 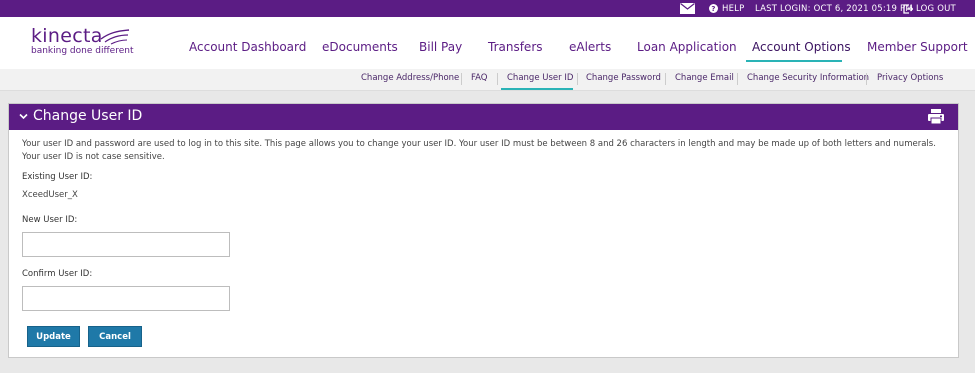 What do you see at coordinates (801, 47) in the screenshot?
I see `nav-account-options: Account Options` at bounding box center [801, 47].